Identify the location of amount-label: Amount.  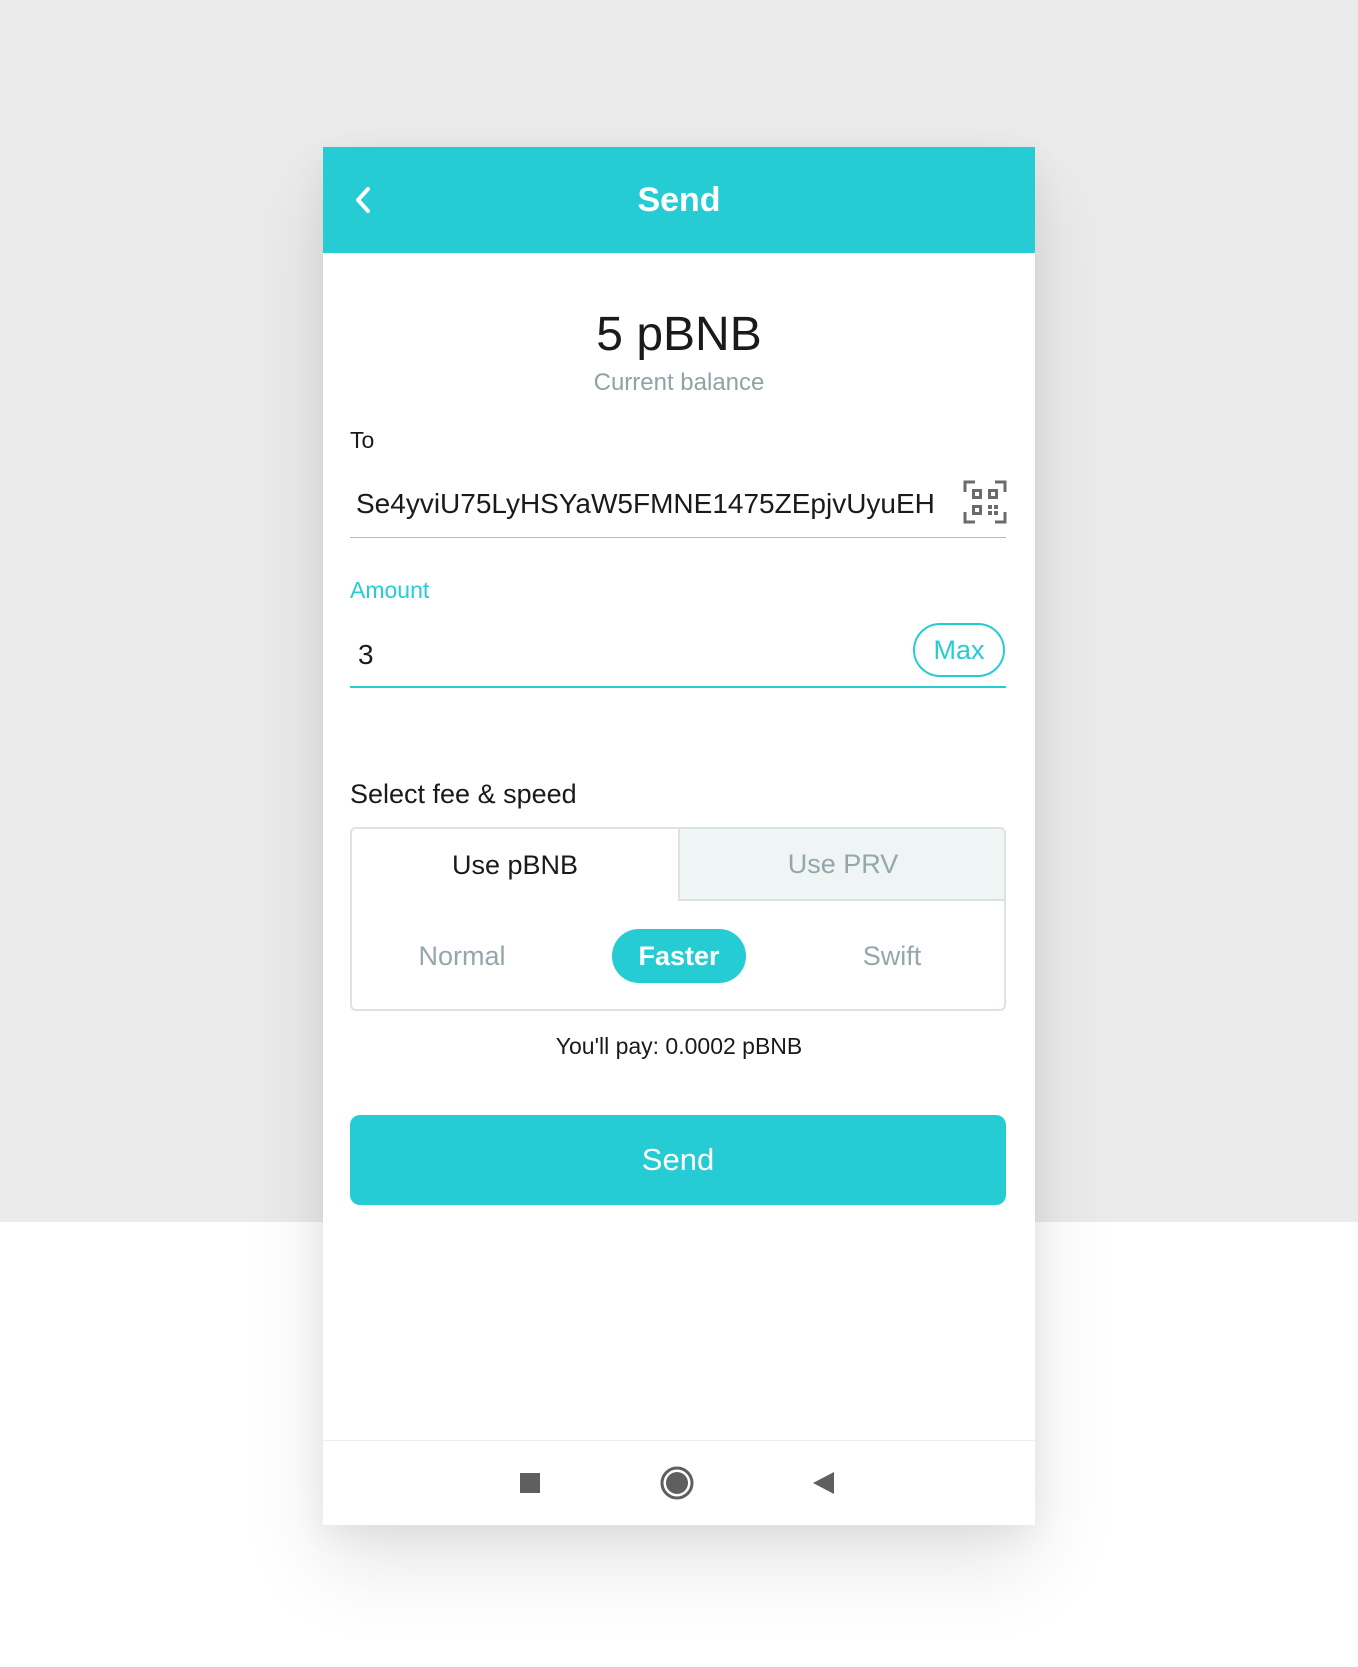
(390, 590).